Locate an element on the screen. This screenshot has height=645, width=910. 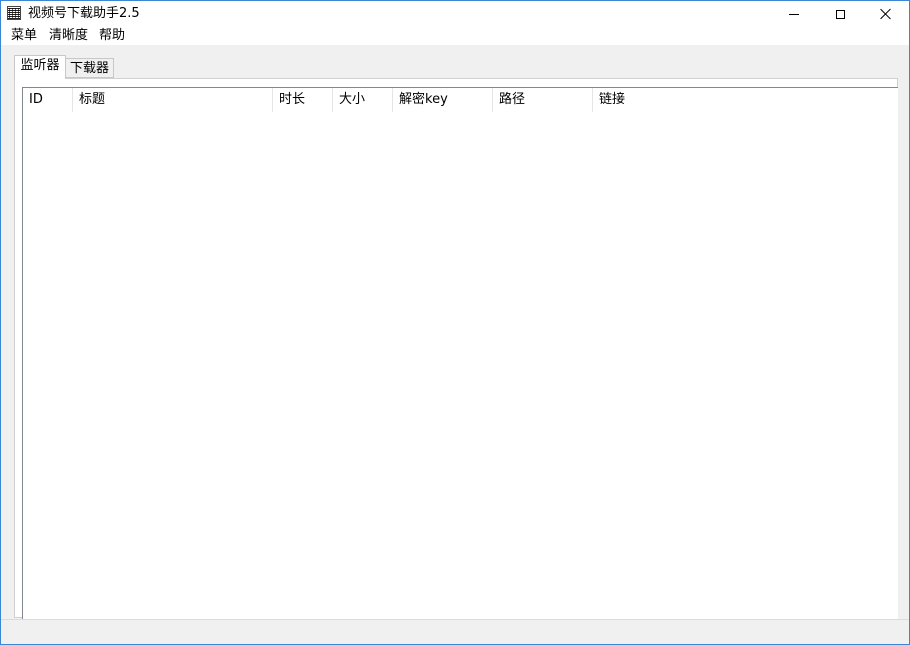
column-header-decrypt-key: 解密key is located at coordinates (443, 100).